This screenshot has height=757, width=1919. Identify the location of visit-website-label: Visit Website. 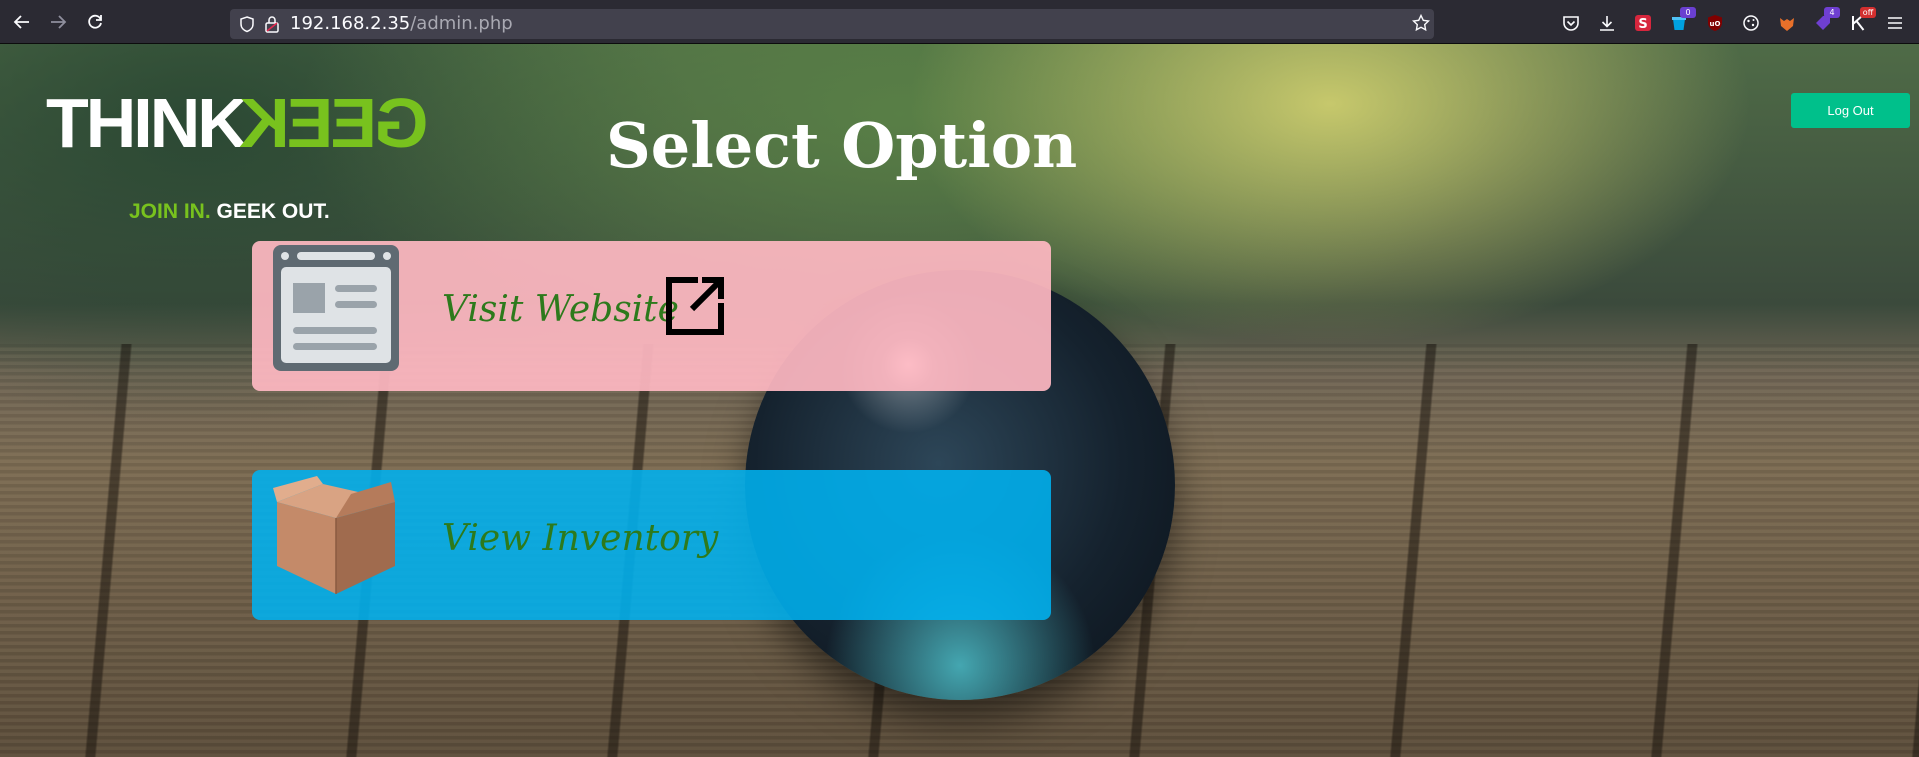
(560, 309).